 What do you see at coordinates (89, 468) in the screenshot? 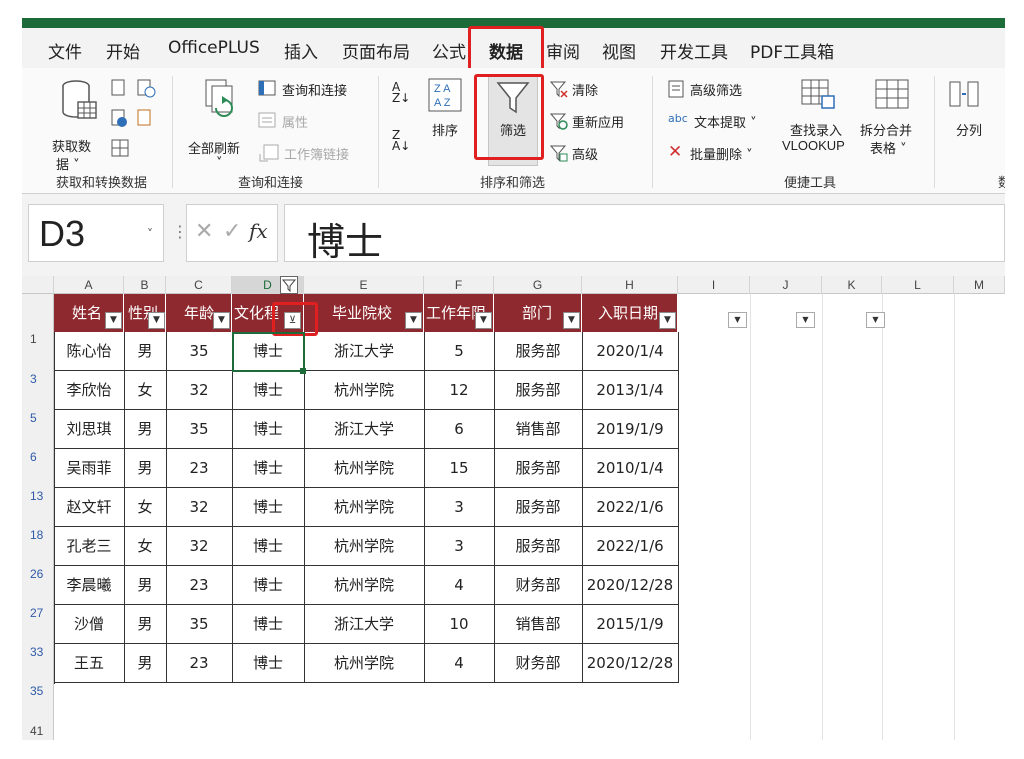
I see `cell-name: 吴雨菲` at bounding box center [89, 468].